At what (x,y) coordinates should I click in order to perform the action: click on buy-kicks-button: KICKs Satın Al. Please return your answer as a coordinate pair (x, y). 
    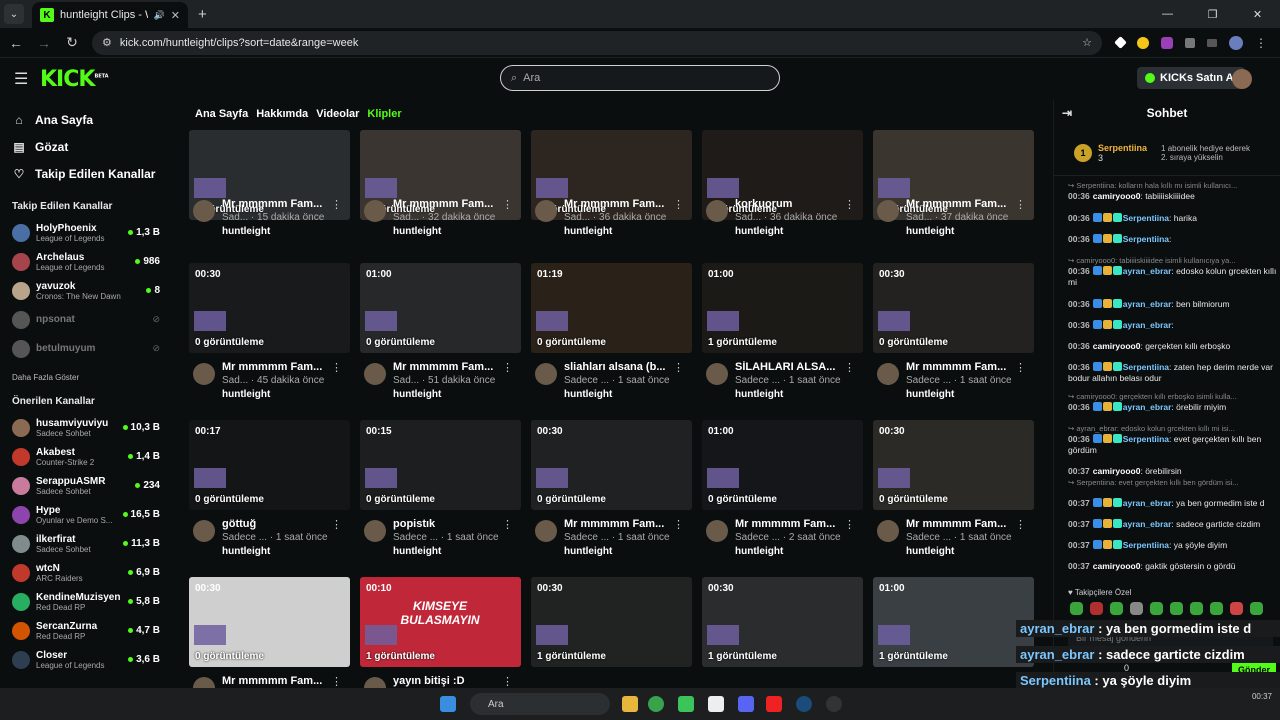
    Looking at the image, I should click on (1191, 78).